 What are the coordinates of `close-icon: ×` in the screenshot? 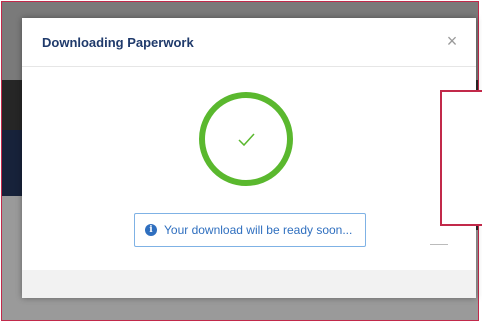 It's located at (452, 41).